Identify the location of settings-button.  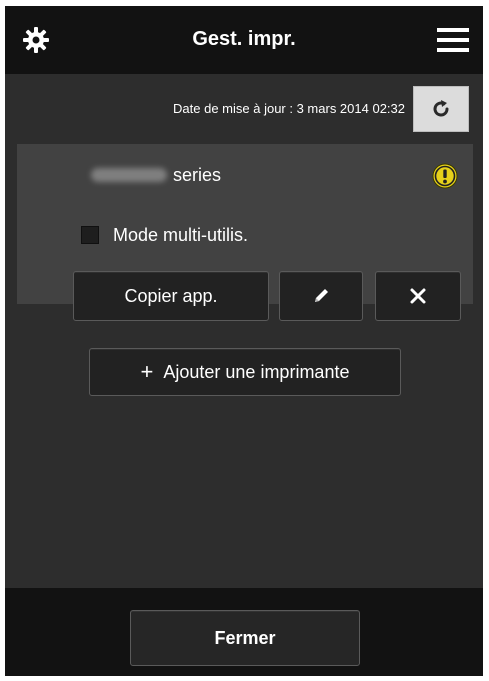
(36, 40).